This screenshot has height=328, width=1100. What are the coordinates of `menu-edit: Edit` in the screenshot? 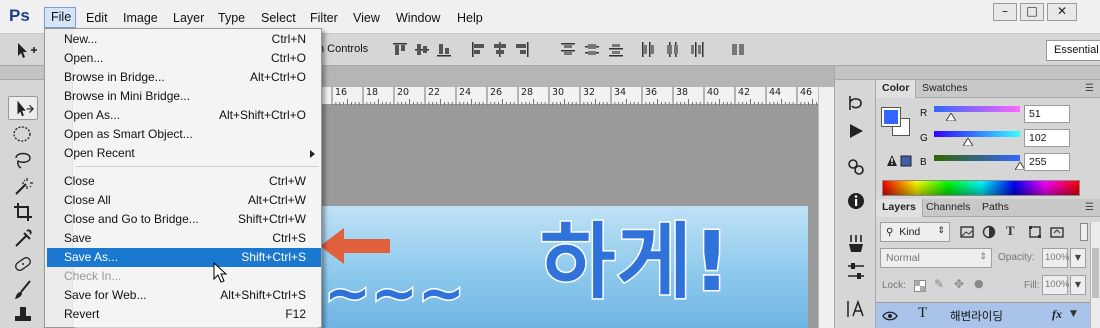 It's located at (97, 18).